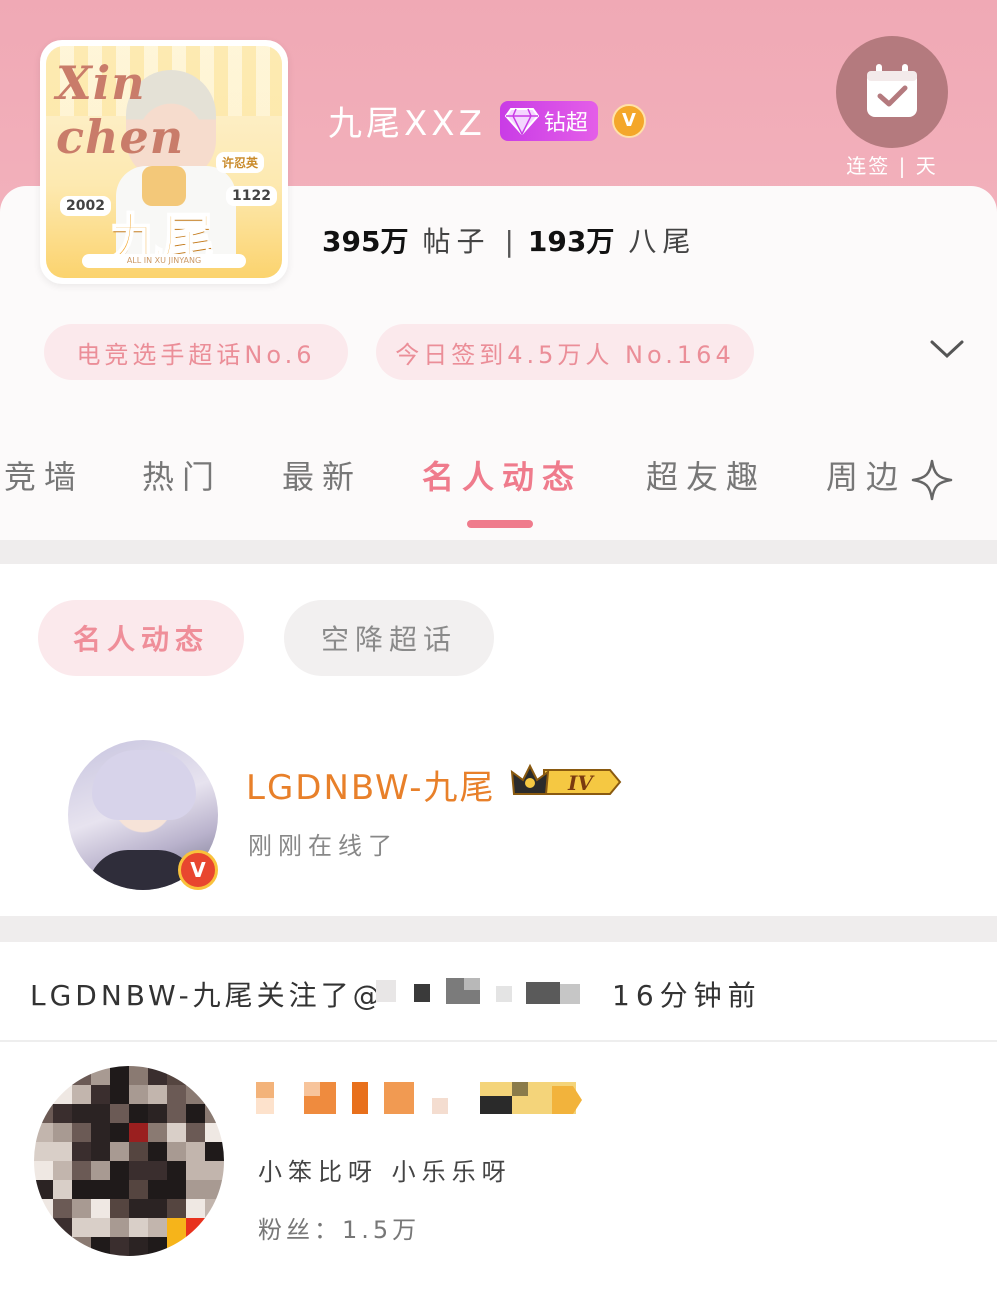 This screenshot has width=997, height=1303. I want to click on tab-friends: 超友趣, so click(706, 475).